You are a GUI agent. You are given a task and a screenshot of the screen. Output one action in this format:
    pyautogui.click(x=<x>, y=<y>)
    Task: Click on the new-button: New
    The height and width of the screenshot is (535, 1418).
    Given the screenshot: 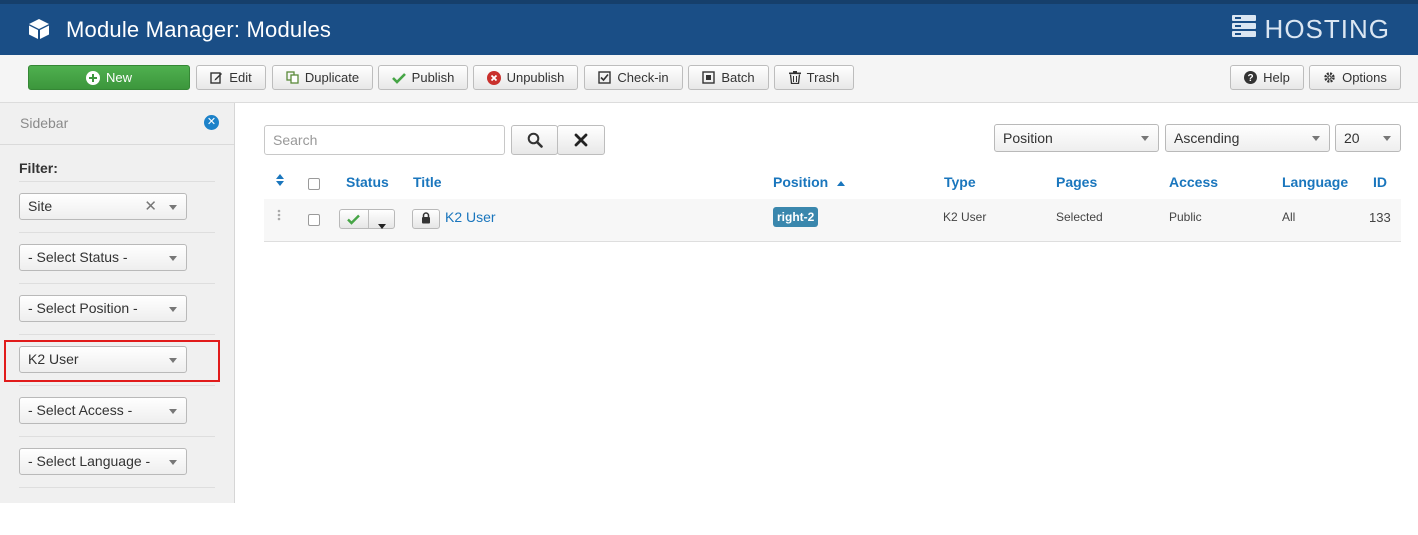 What is the action you would take?
    pyautogui.click(x=109, y=77)
    